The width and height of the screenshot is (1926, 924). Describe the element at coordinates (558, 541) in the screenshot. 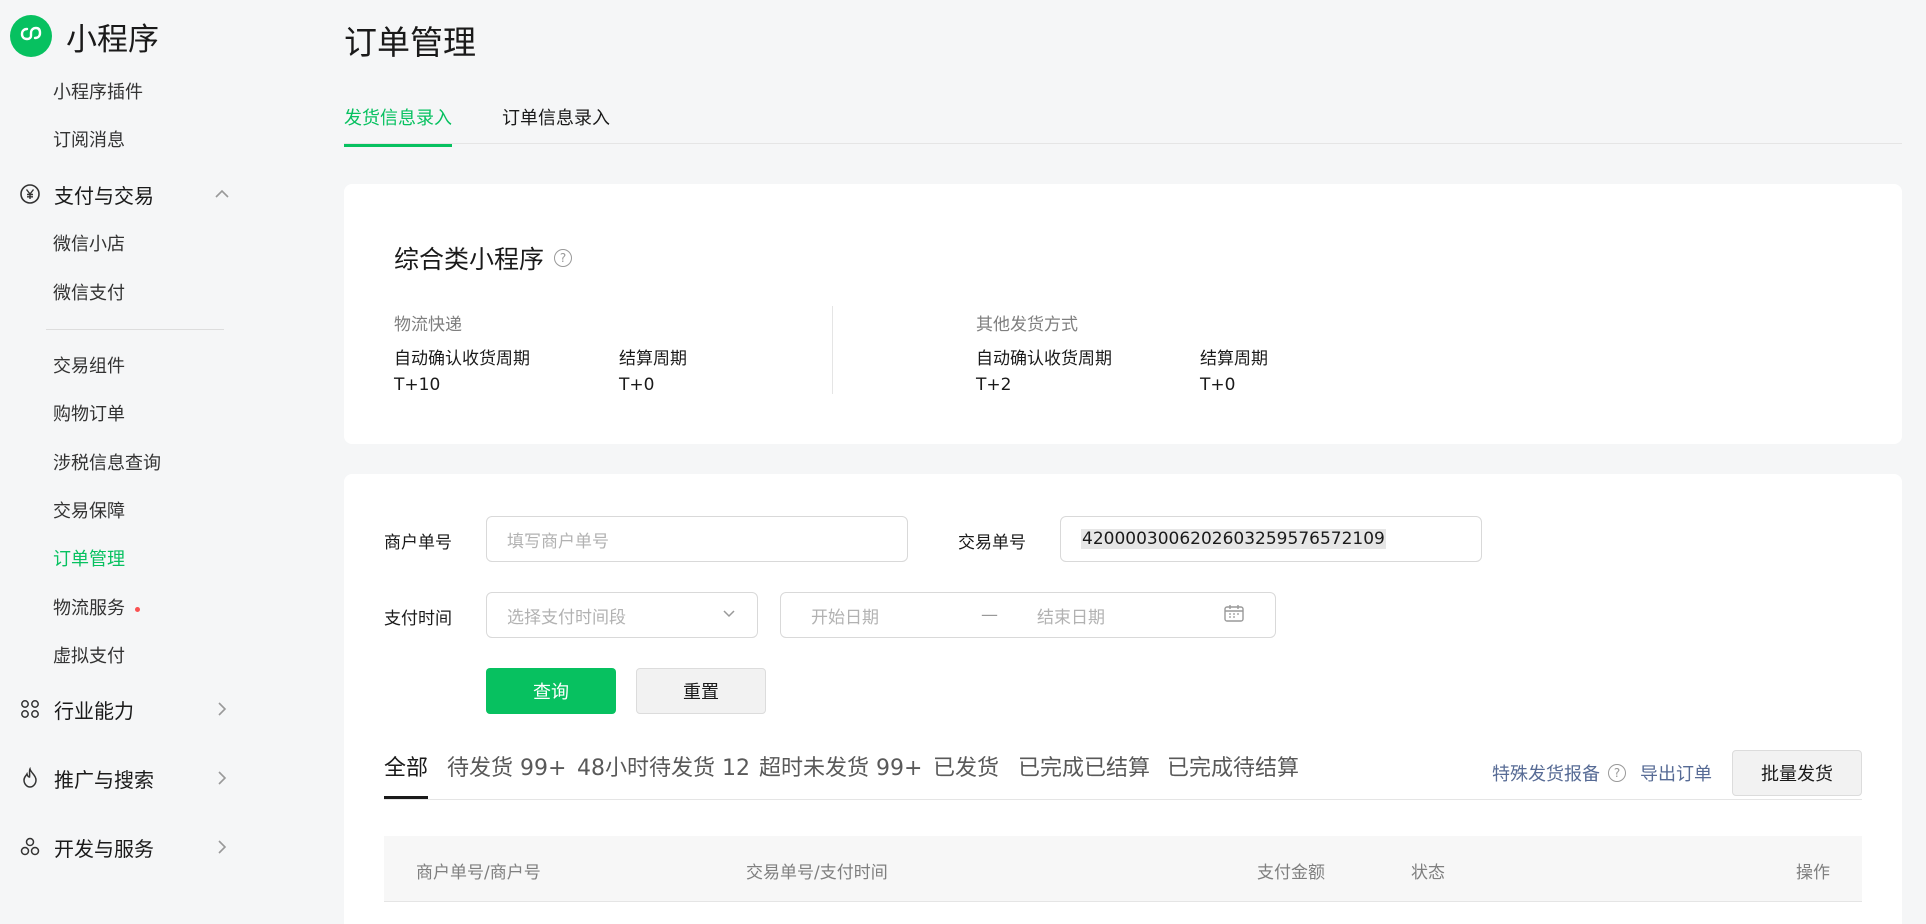

I see `merchant-no-placeholder: 填写商户单号` at that location.